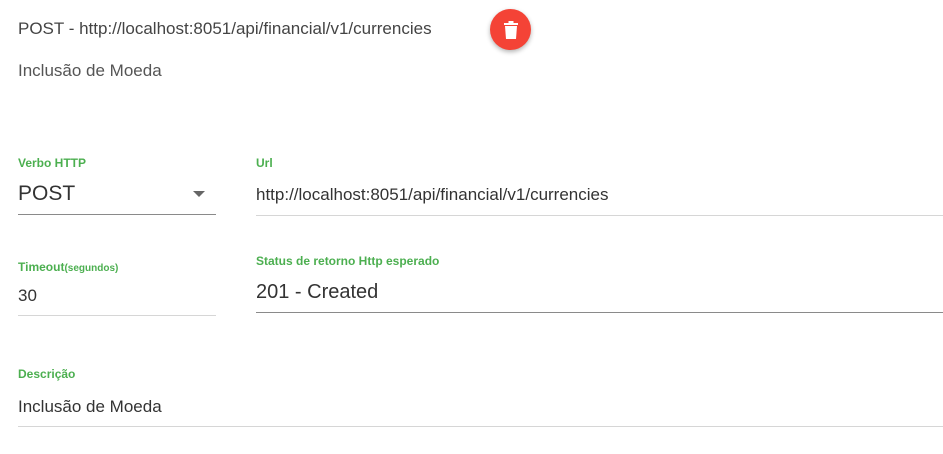 This screenshot has width=943, height=454. I want to click on chevron-down-icon, so click(199, 194).